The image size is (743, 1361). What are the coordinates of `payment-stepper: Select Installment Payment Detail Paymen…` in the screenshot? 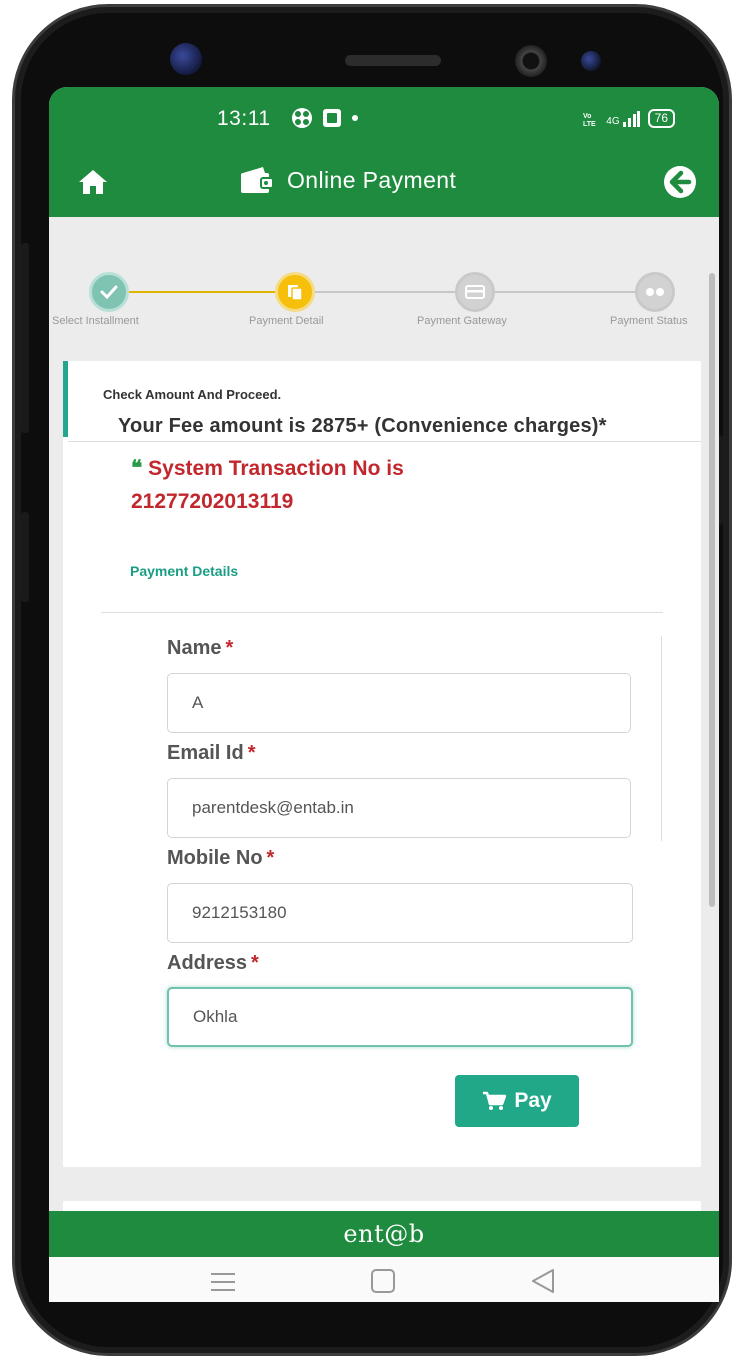 It's located at (384, 277).